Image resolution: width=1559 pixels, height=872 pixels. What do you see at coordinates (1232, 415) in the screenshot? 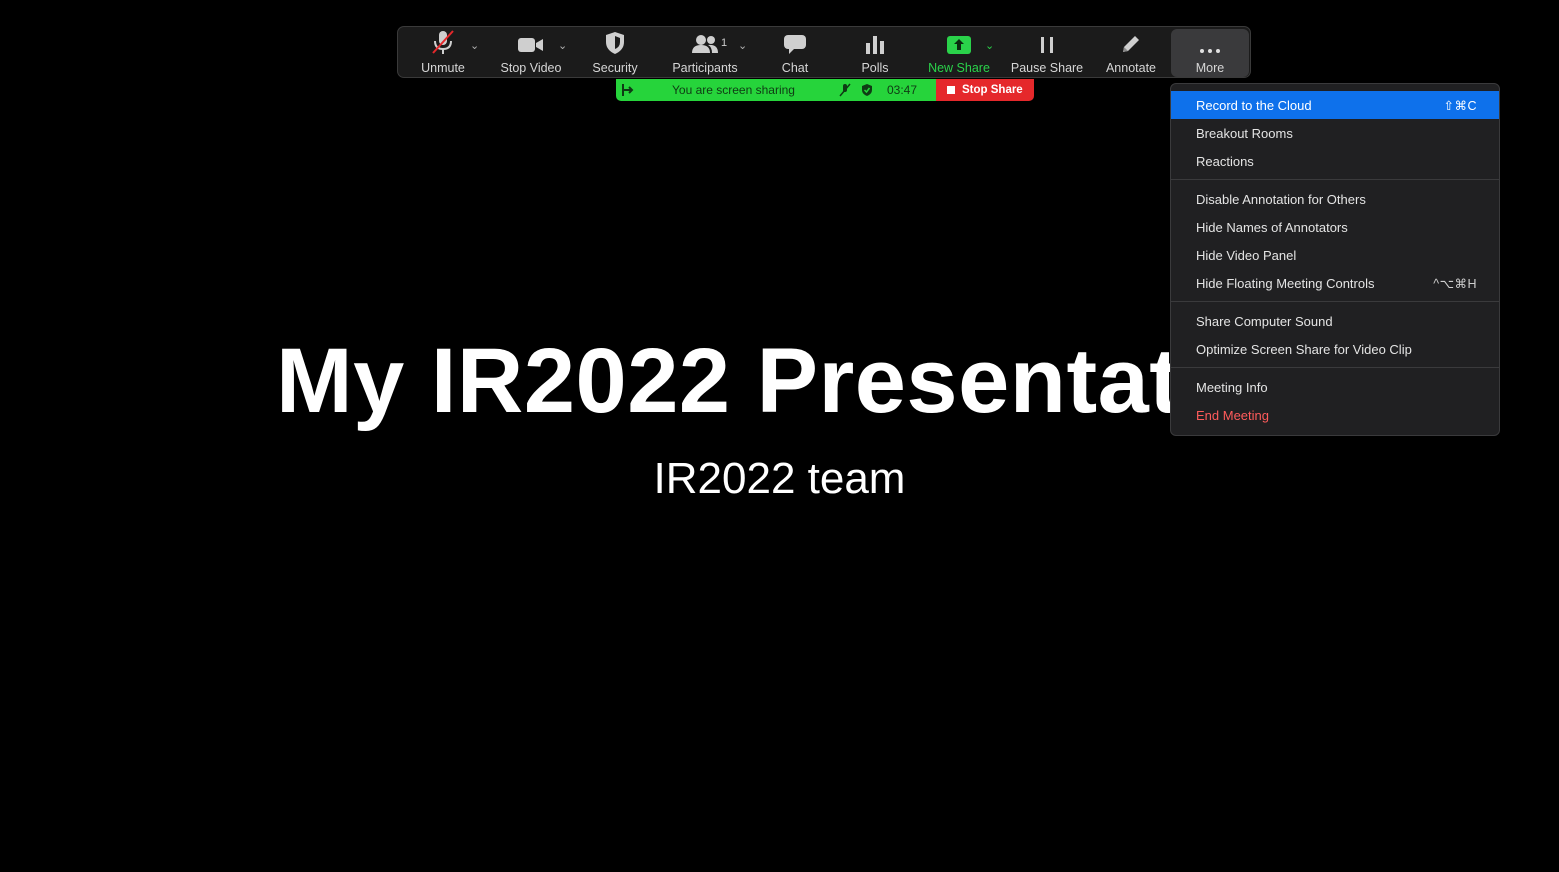
I see `menu-item-label: End Meeting` at bounding box center [1232, 415].